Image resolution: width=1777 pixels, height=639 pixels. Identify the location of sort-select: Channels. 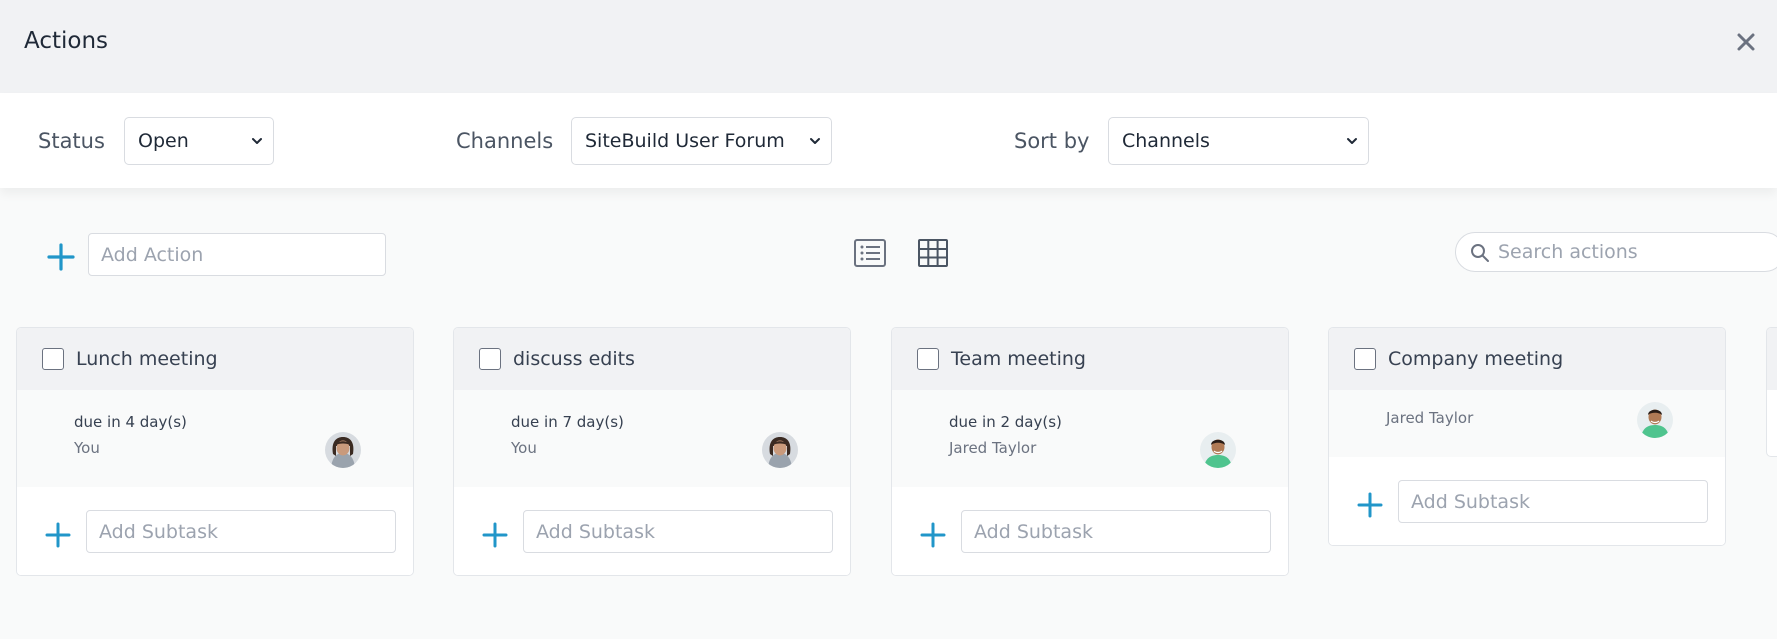
(1238, 141).